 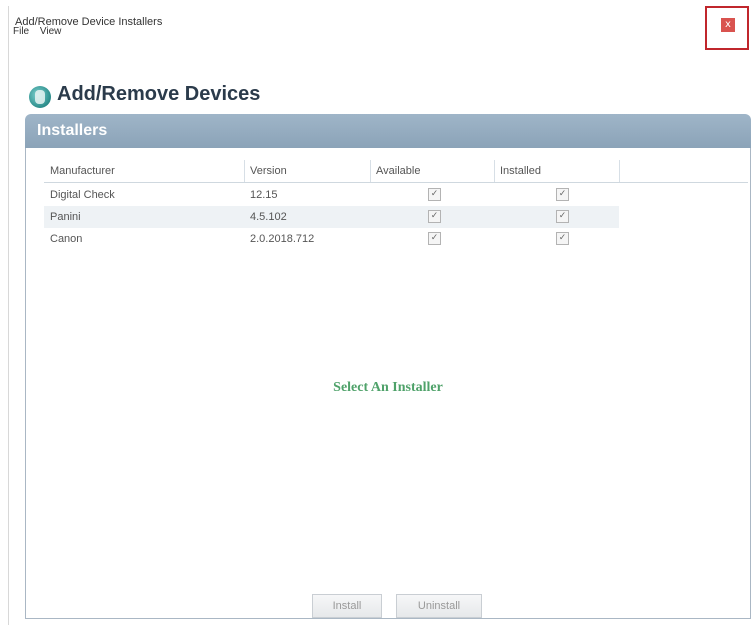 What do you see at coordinates (82, 171) in the screenshot?
I see `header-manufacturer: Manufacturer` at bounding box center [82, 171].